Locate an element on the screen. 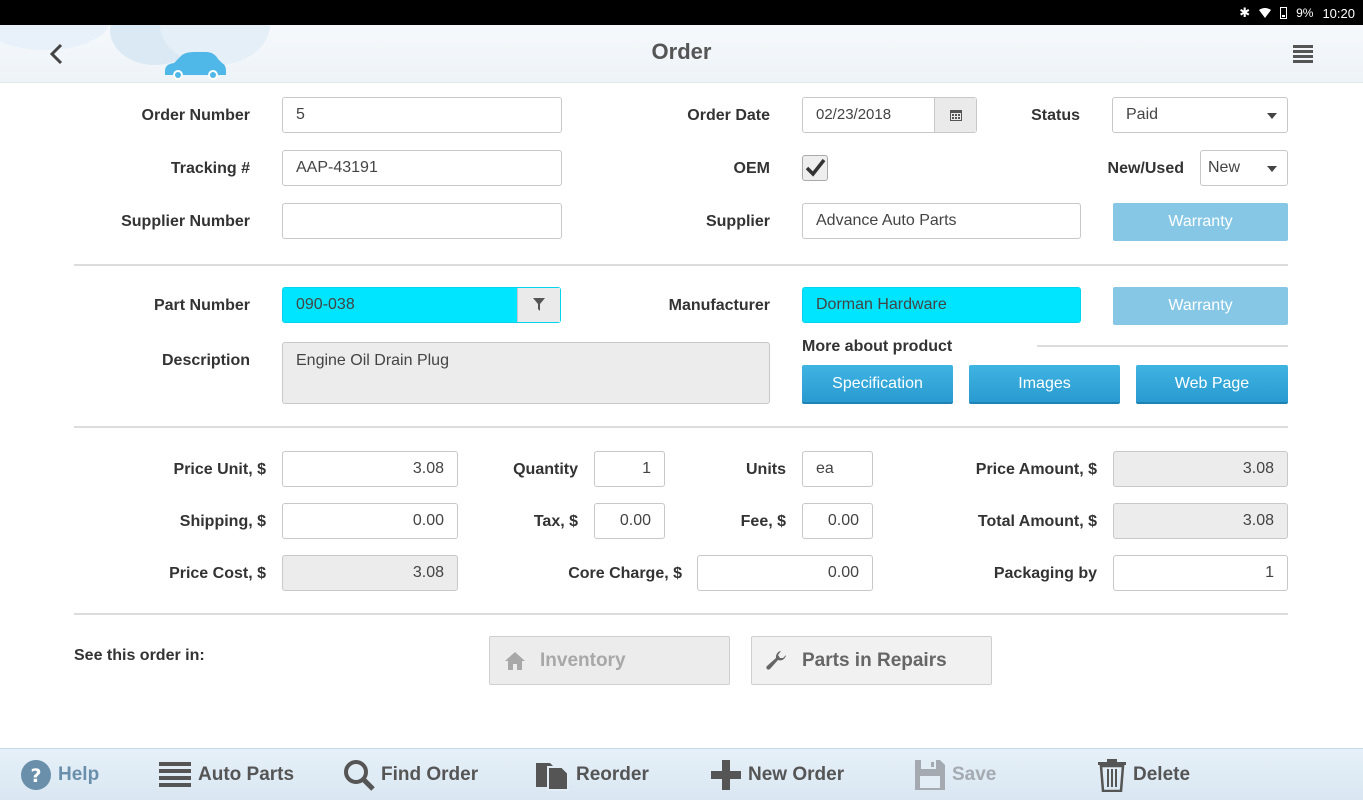  price-amount-label: Price Amount, $ is located at coordinates (1036, 469).